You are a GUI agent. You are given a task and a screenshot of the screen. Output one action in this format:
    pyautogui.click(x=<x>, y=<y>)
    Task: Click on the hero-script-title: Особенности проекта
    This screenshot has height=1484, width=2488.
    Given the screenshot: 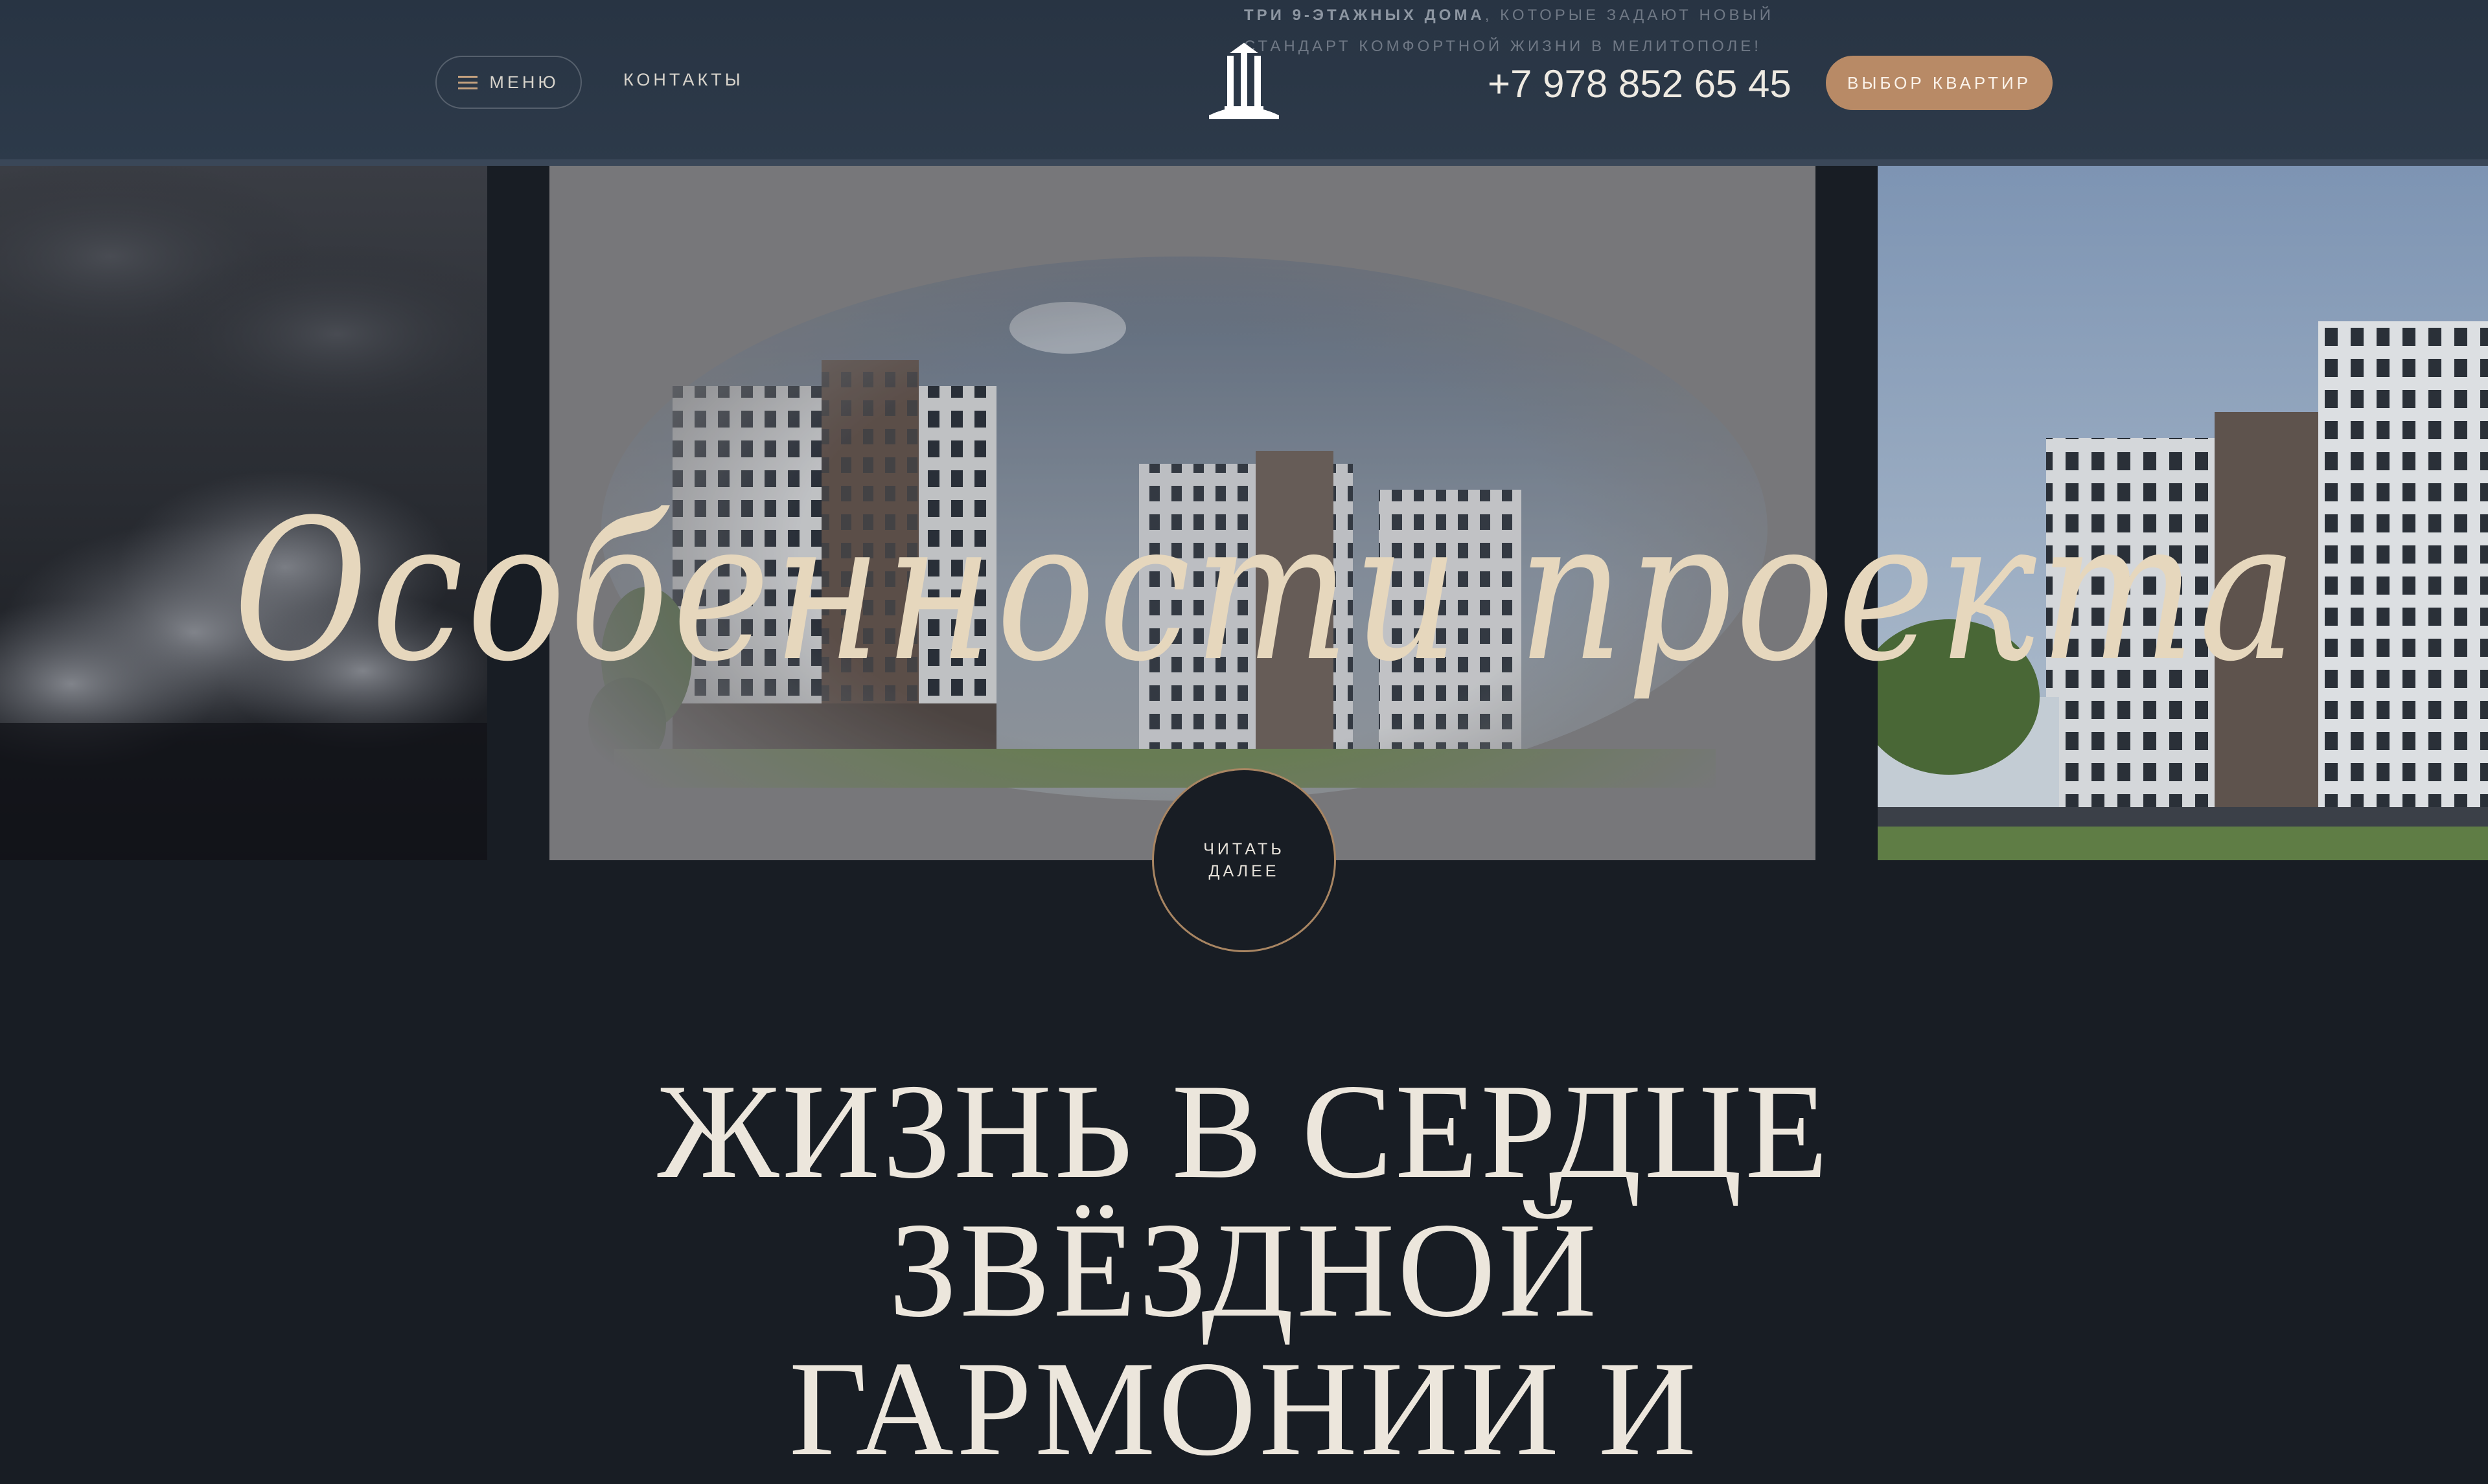 What is the action you would take?
    pyautogui.click(x=1266, y=591)
    